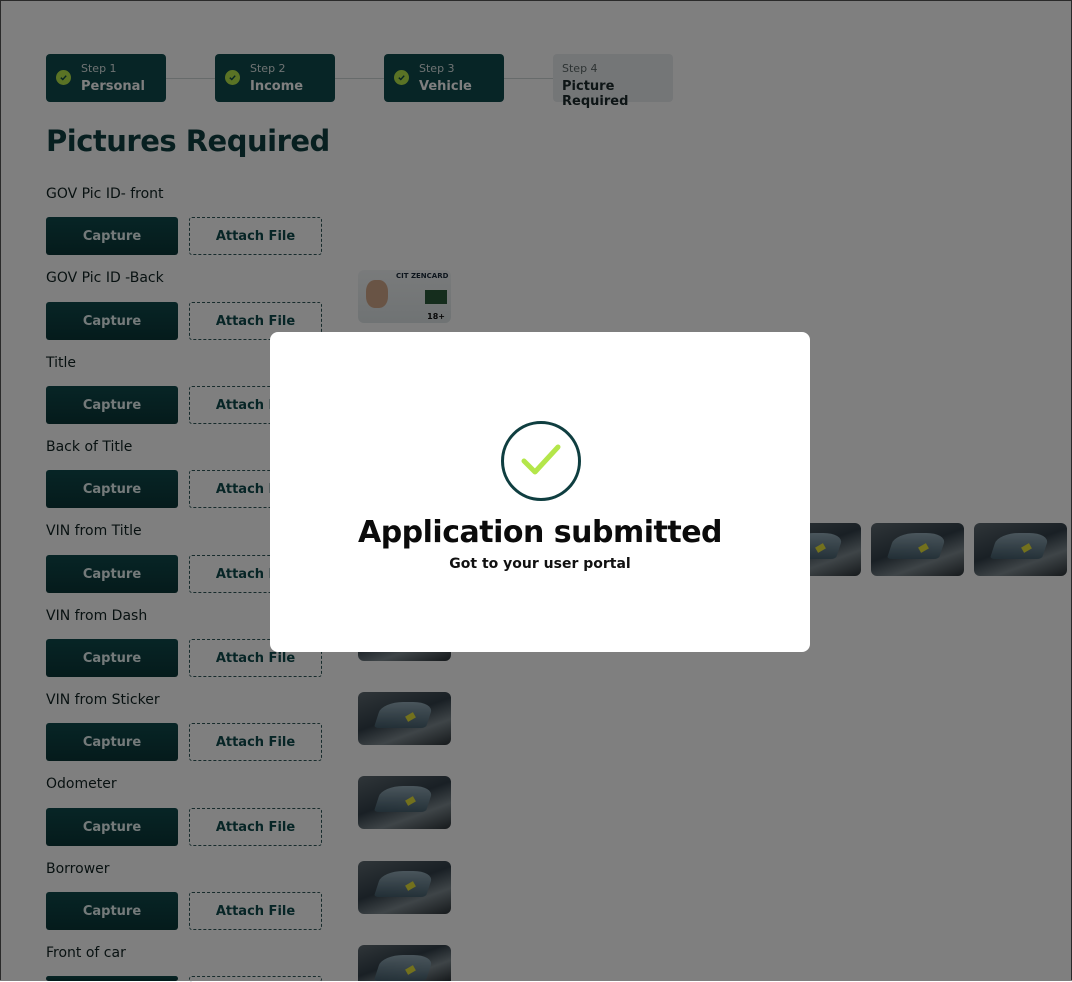 This screenshot has width=1072, height=982. What do you see at coordinates (541, 461) in the screenshot?
I see `check-circle-icon` at bounding box center [541, 461].